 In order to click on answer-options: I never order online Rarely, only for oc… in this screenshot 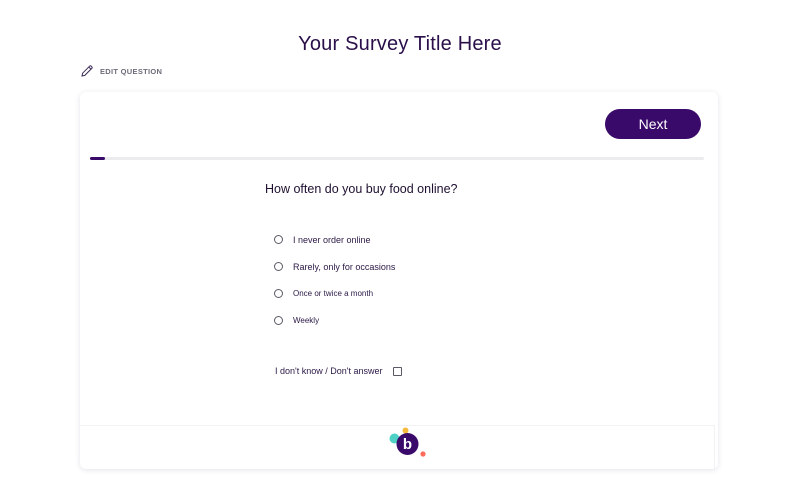, I will do `click(334, 280)`.